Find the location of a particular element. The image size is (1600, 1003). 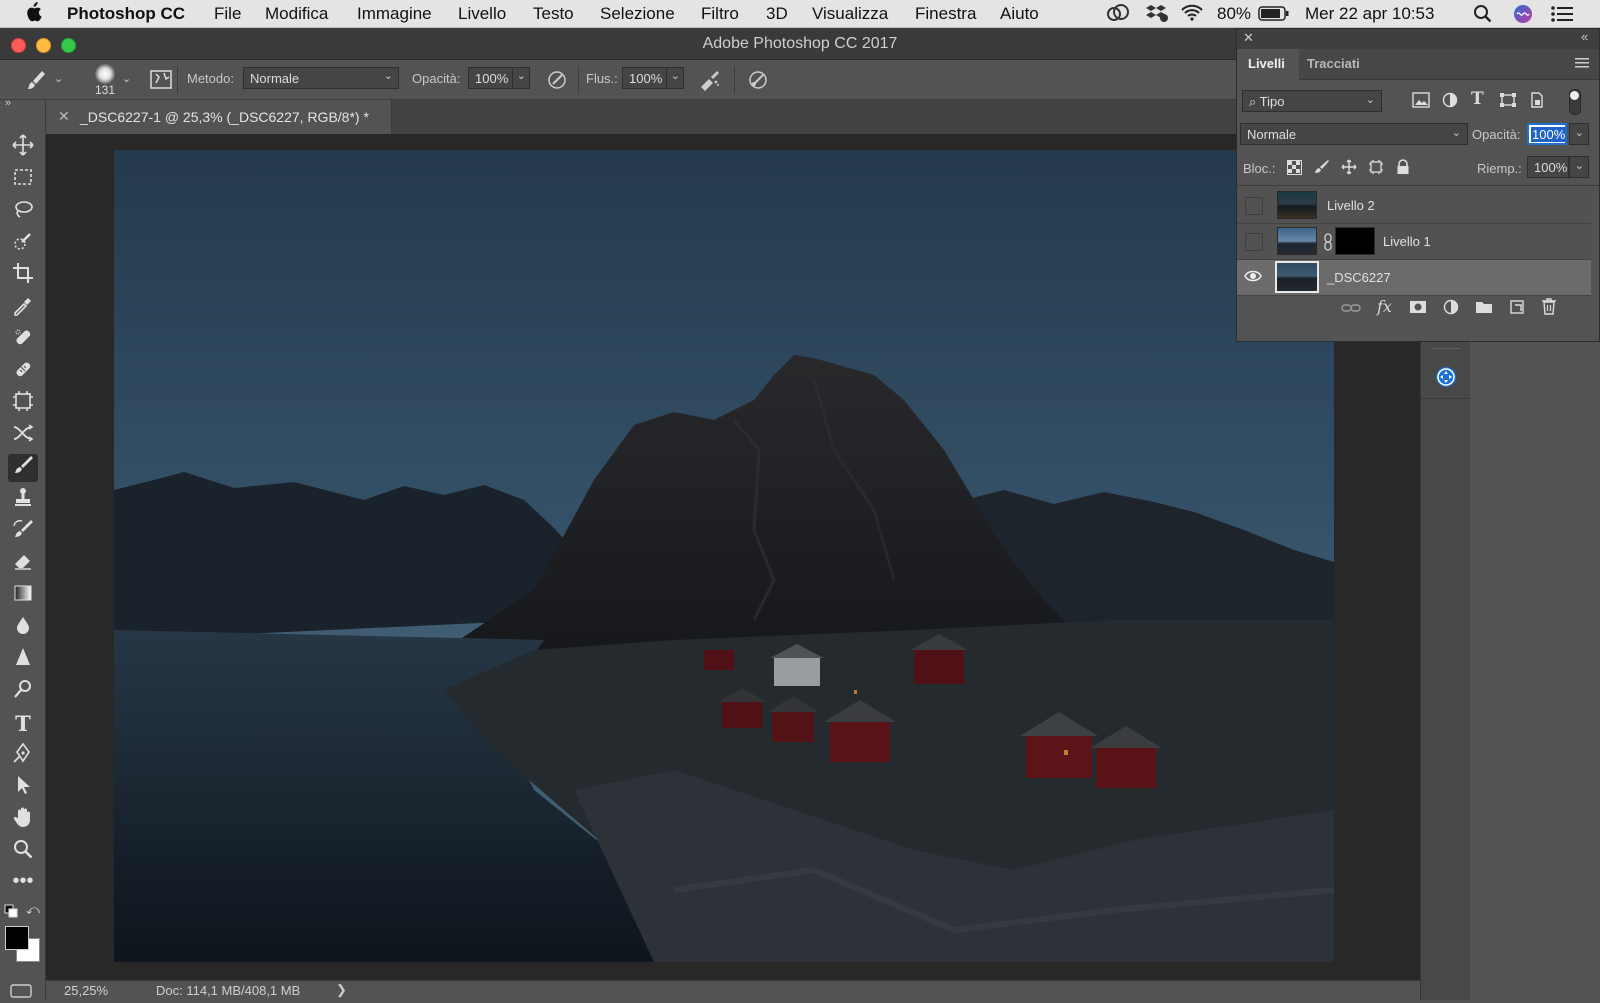

swap-colors-icon: ⤺ is located at coordinates (33, 910).